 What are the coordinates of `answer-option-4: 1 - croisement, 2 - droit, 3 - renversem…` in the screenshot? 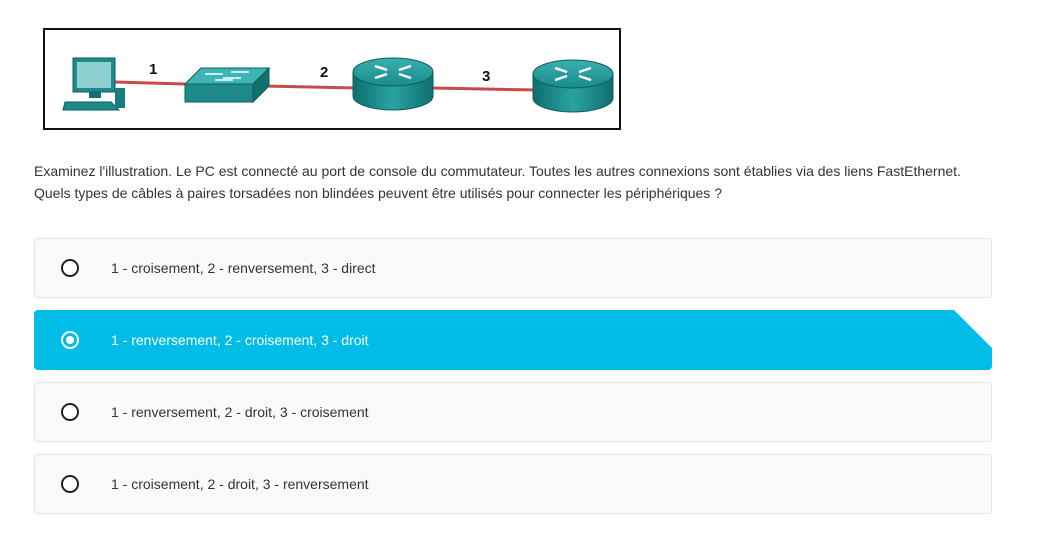 It's located at (513, 484).